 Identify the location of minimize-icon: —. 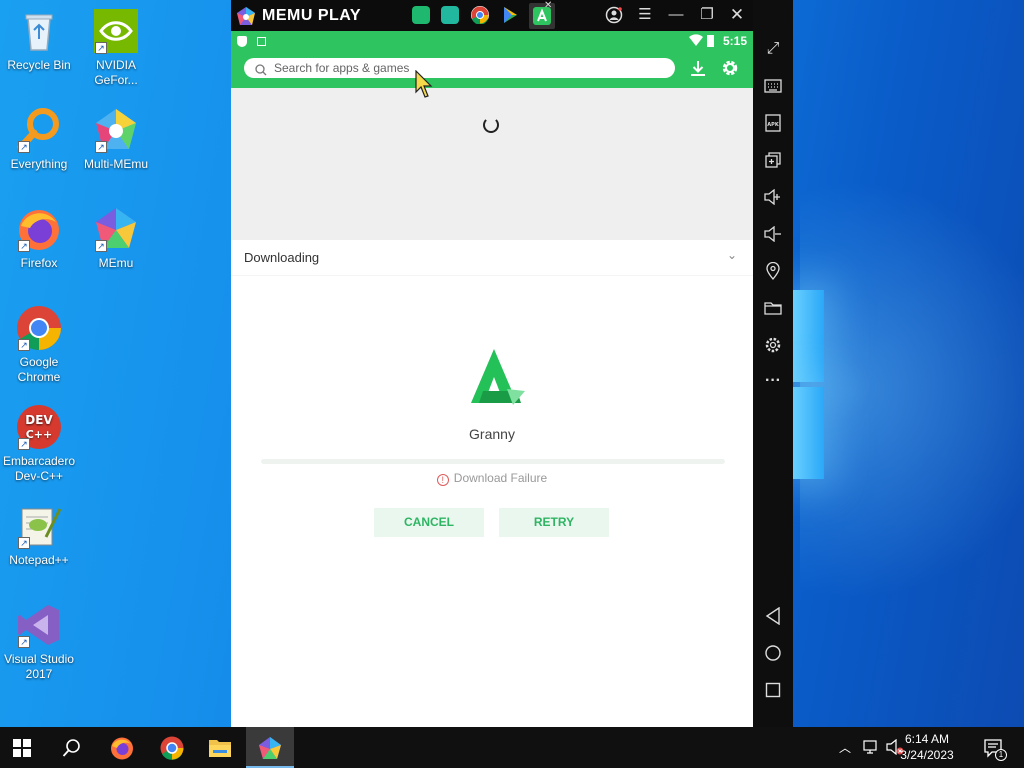
(676, 15).